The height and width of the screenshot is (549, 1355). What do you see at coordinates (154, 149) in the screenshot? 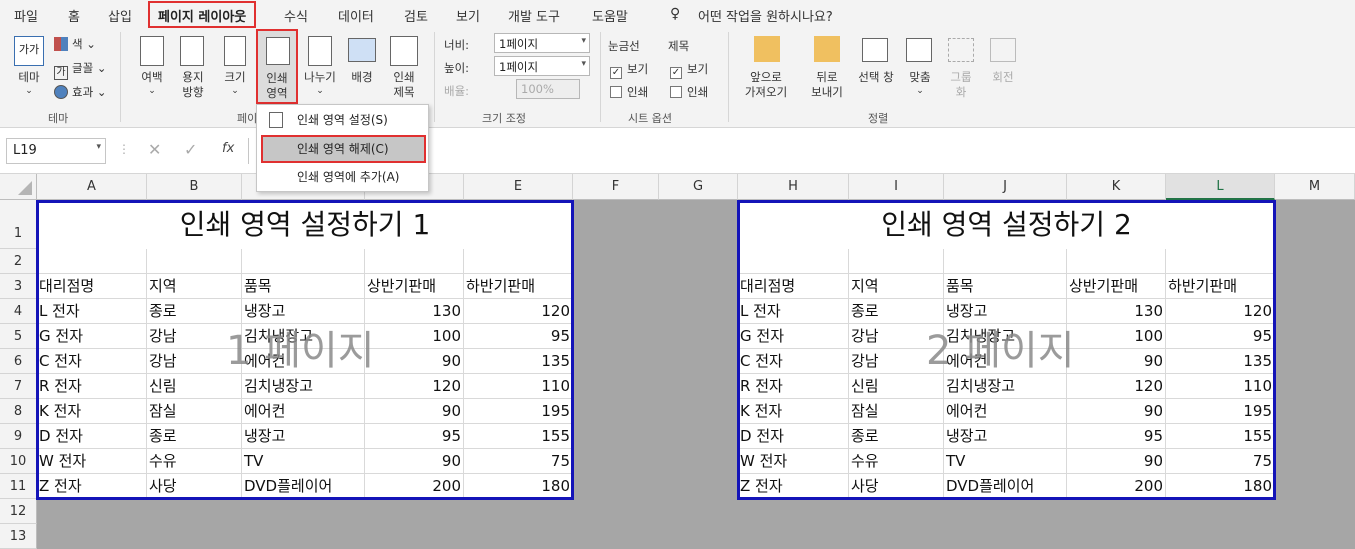
I see `cancel-icon: ✕` at bounding box center [154, 149].